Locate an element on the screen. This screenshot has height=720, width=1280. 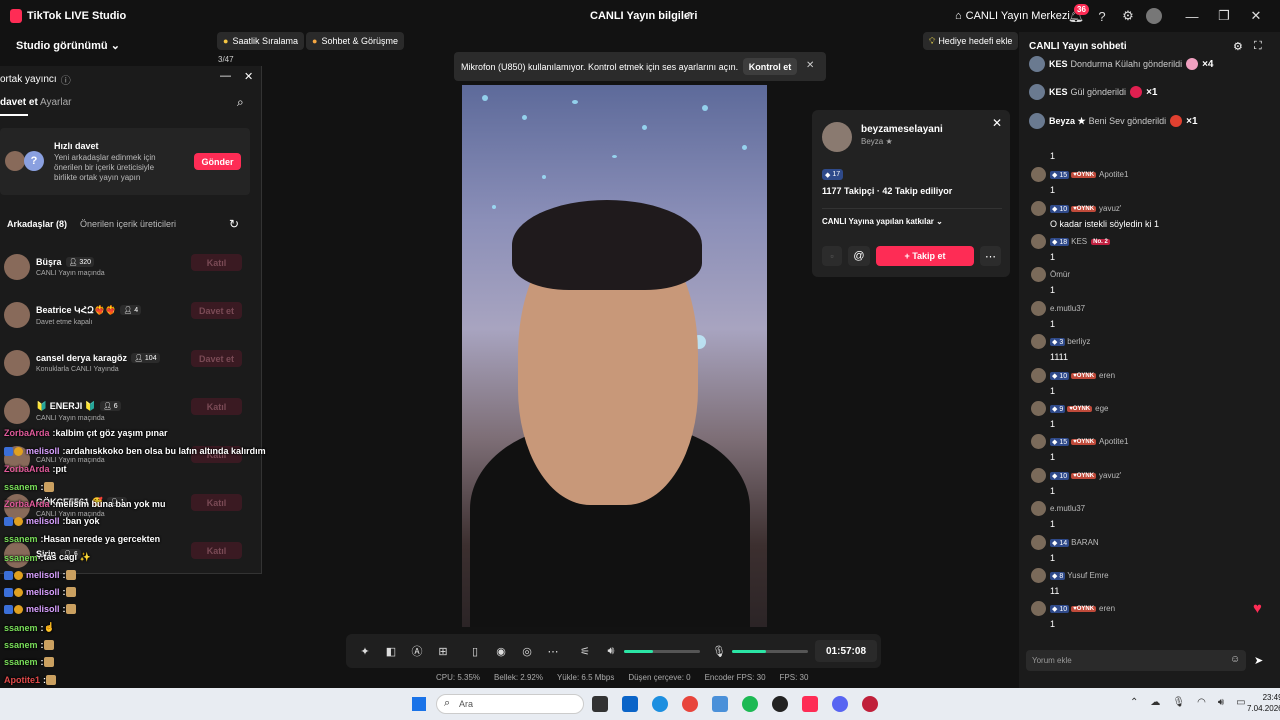
maximize-icon: ❐ is located at coordinates (1224, 16).